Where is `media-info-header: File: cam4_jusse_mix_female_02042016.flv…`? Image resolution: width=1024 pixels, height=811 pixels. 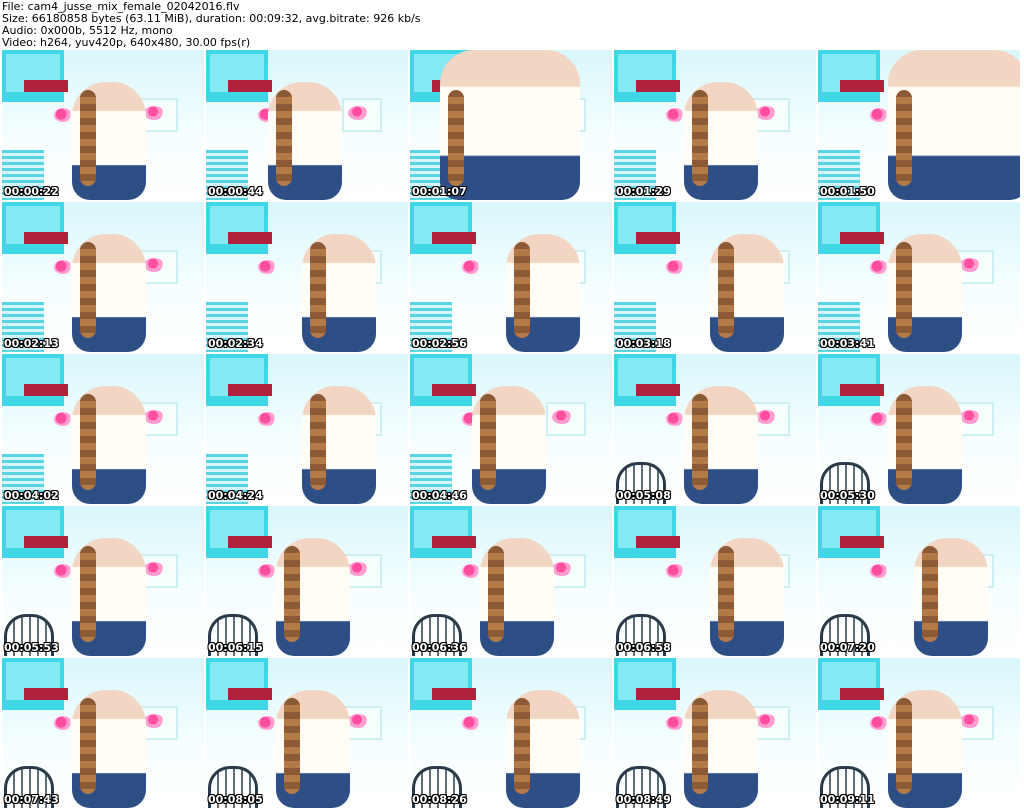
media-info-header: File: cam4_jusse_mix_female_02042016.flv… is located at coordinates (512, 25).